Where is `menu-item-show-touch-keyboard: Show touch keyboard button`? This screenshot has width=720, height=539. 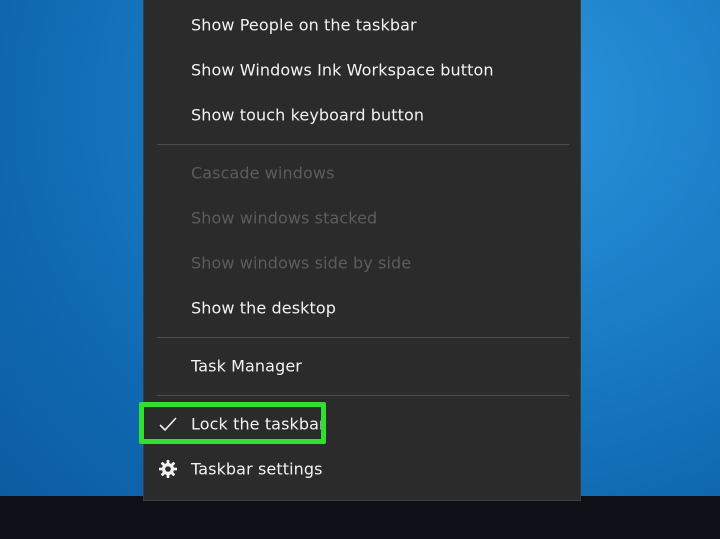 menu-item-show-touch-keyboard: Show touch keyboard button is located at coordinates (362, 115).